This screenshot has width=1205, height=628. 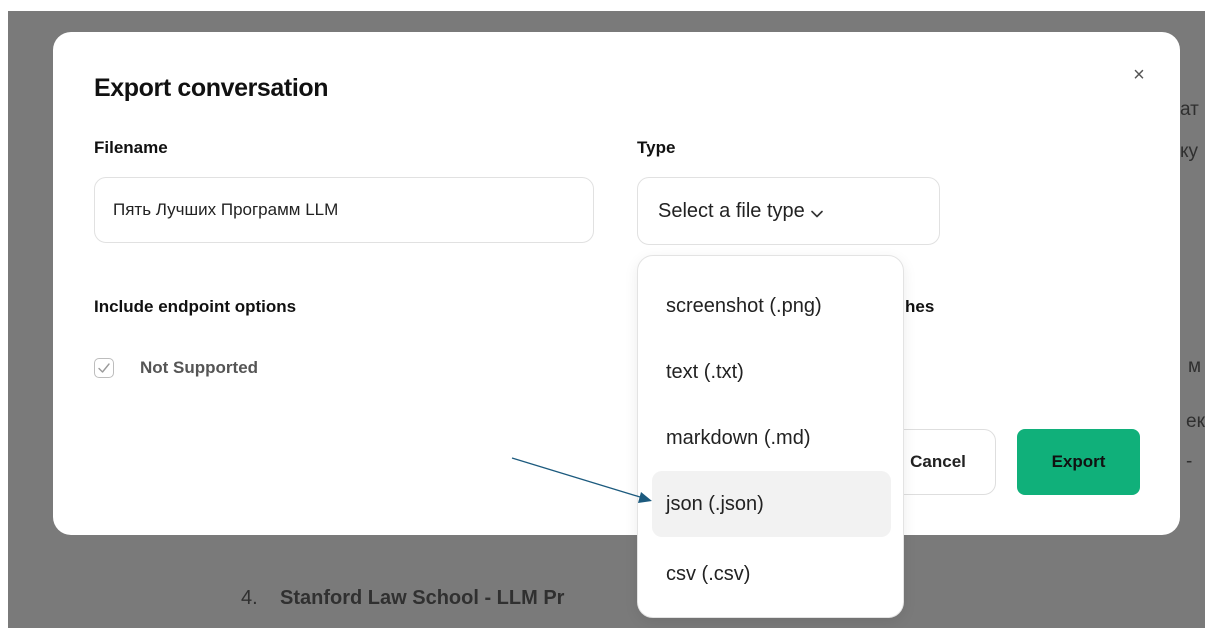 I want to click on dropdown-option-json: json (.json), so click(x=771, y=504).